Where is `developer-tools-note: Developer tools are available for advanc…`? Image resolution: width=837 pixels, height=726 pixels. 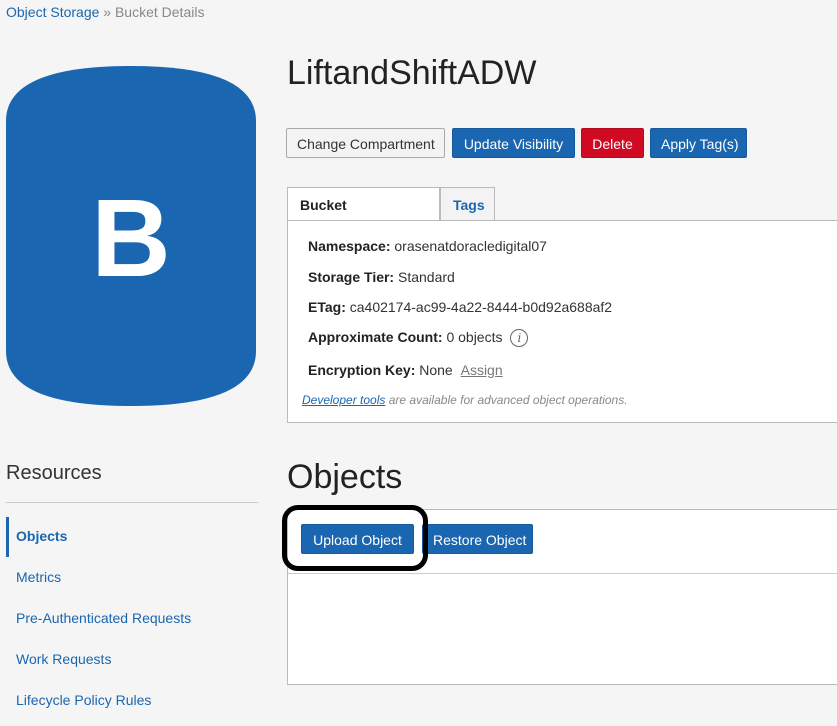 developer-tools-note: Developer tools are available for advanc… is located at coordinates (465, 400).